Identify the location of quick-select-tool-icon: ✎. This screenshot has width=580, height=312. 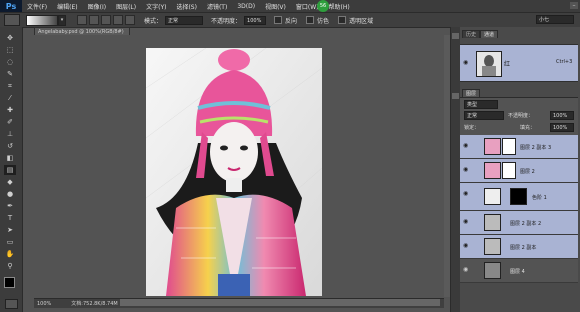
(10, 74).